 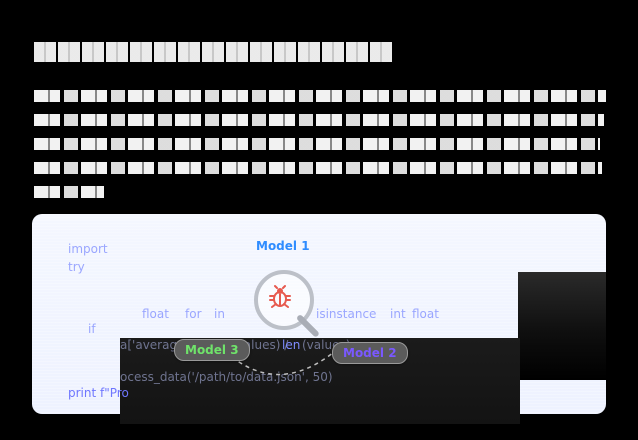 What do you see at coordinates (219, 314) in the screenshot?
I see `code-token-in: in` at bounding box center [219, 314].